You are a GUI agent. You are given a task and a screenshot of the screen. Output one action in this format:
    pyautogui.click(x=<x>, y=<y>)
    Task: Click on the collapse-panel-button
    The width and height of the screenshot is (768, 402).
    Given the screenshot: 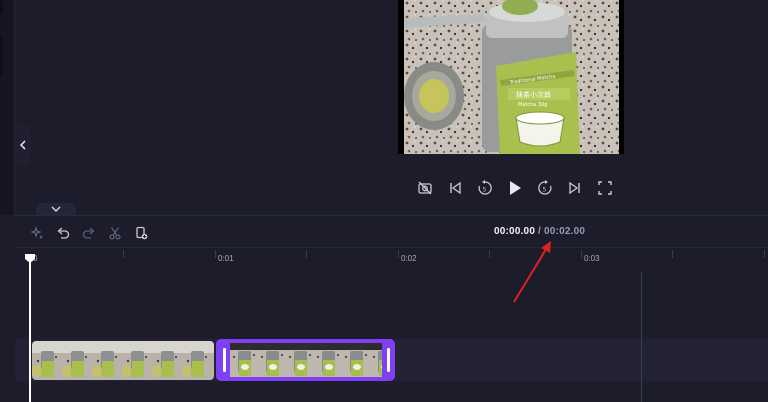 What is the action you would take?
    pyautogui.click(x=22, y=145)
    